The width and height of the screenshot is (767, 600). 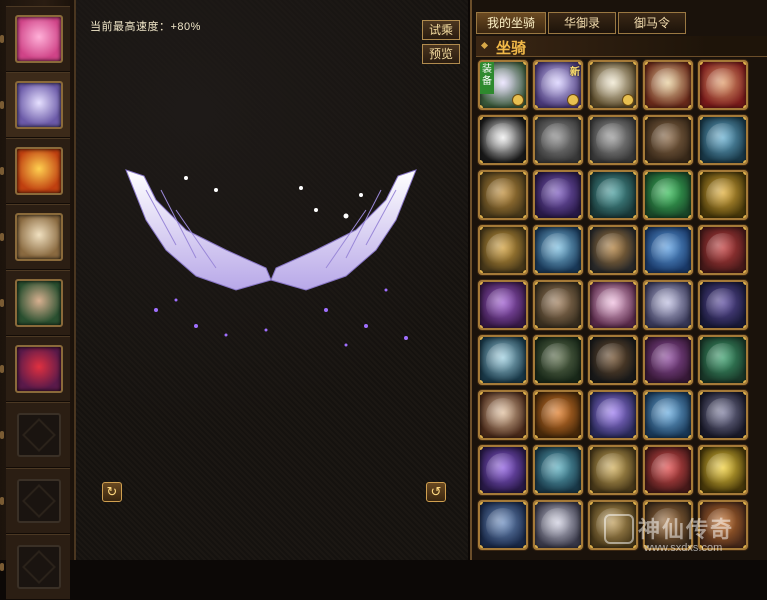 I want to click on sidebar-slot-scroll, so click(x=35, y=237).